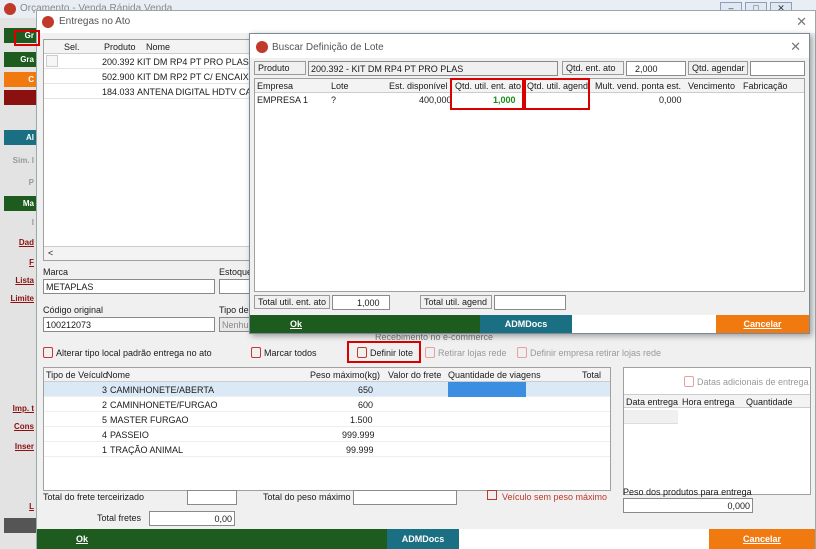 The height and width of the screenshot is (549, 816). What do you see at coordinates (492, 495) in the screenshot?
I see `veiculo-sem-peso-checkbox` at bounding box center [492, 495].